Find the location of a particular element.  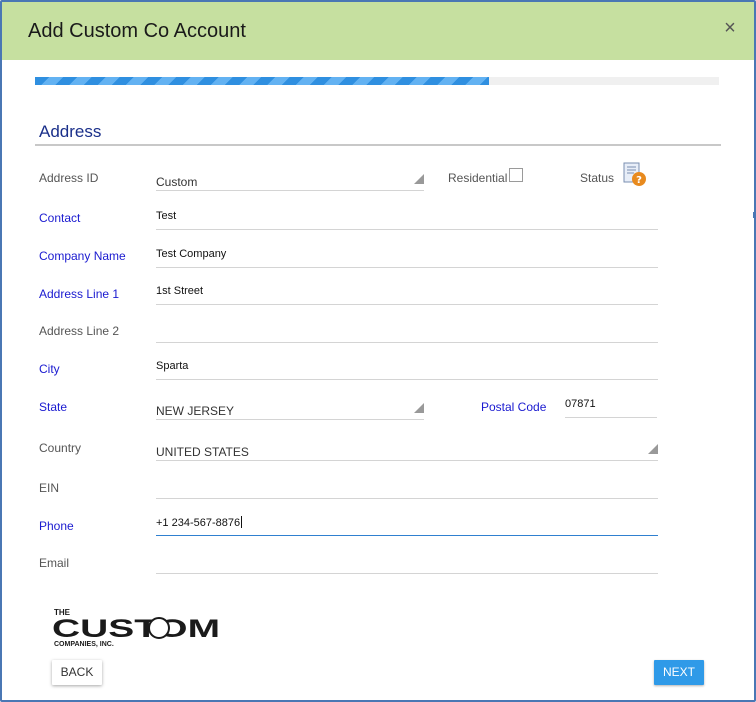

address-id-select: Custom is located at coordinates (290, 179).